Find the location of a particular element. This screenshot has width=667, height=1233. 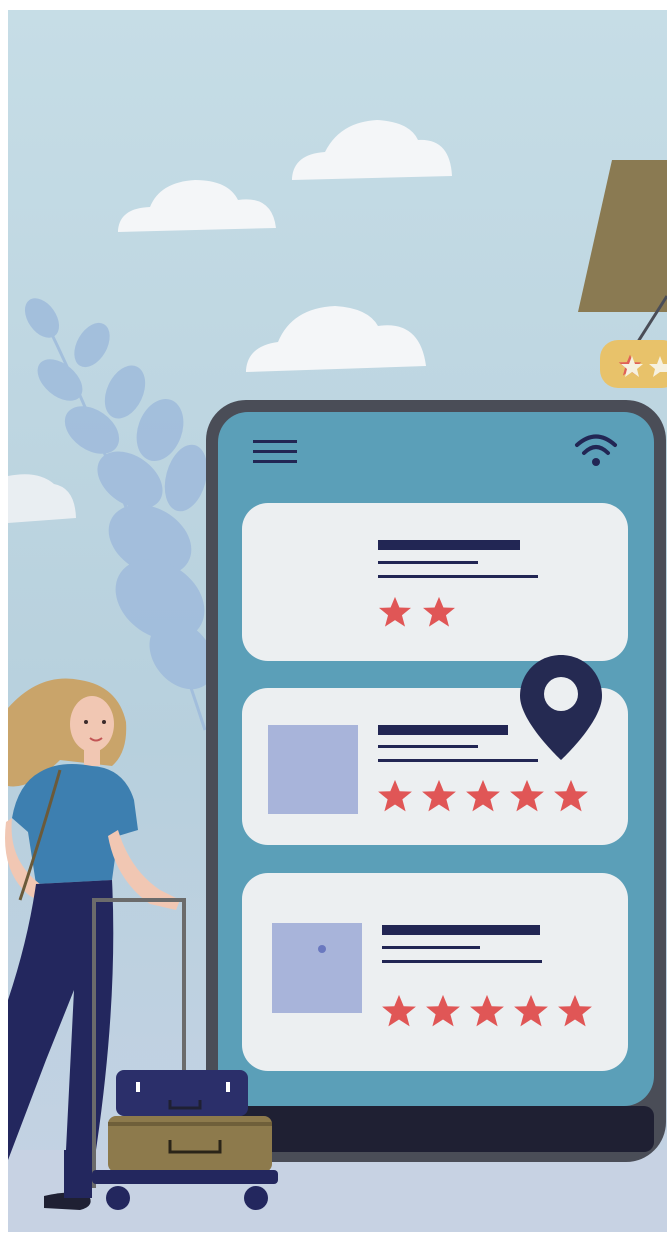

phone-bottom-bezel is located at coordinates (436, 1129).